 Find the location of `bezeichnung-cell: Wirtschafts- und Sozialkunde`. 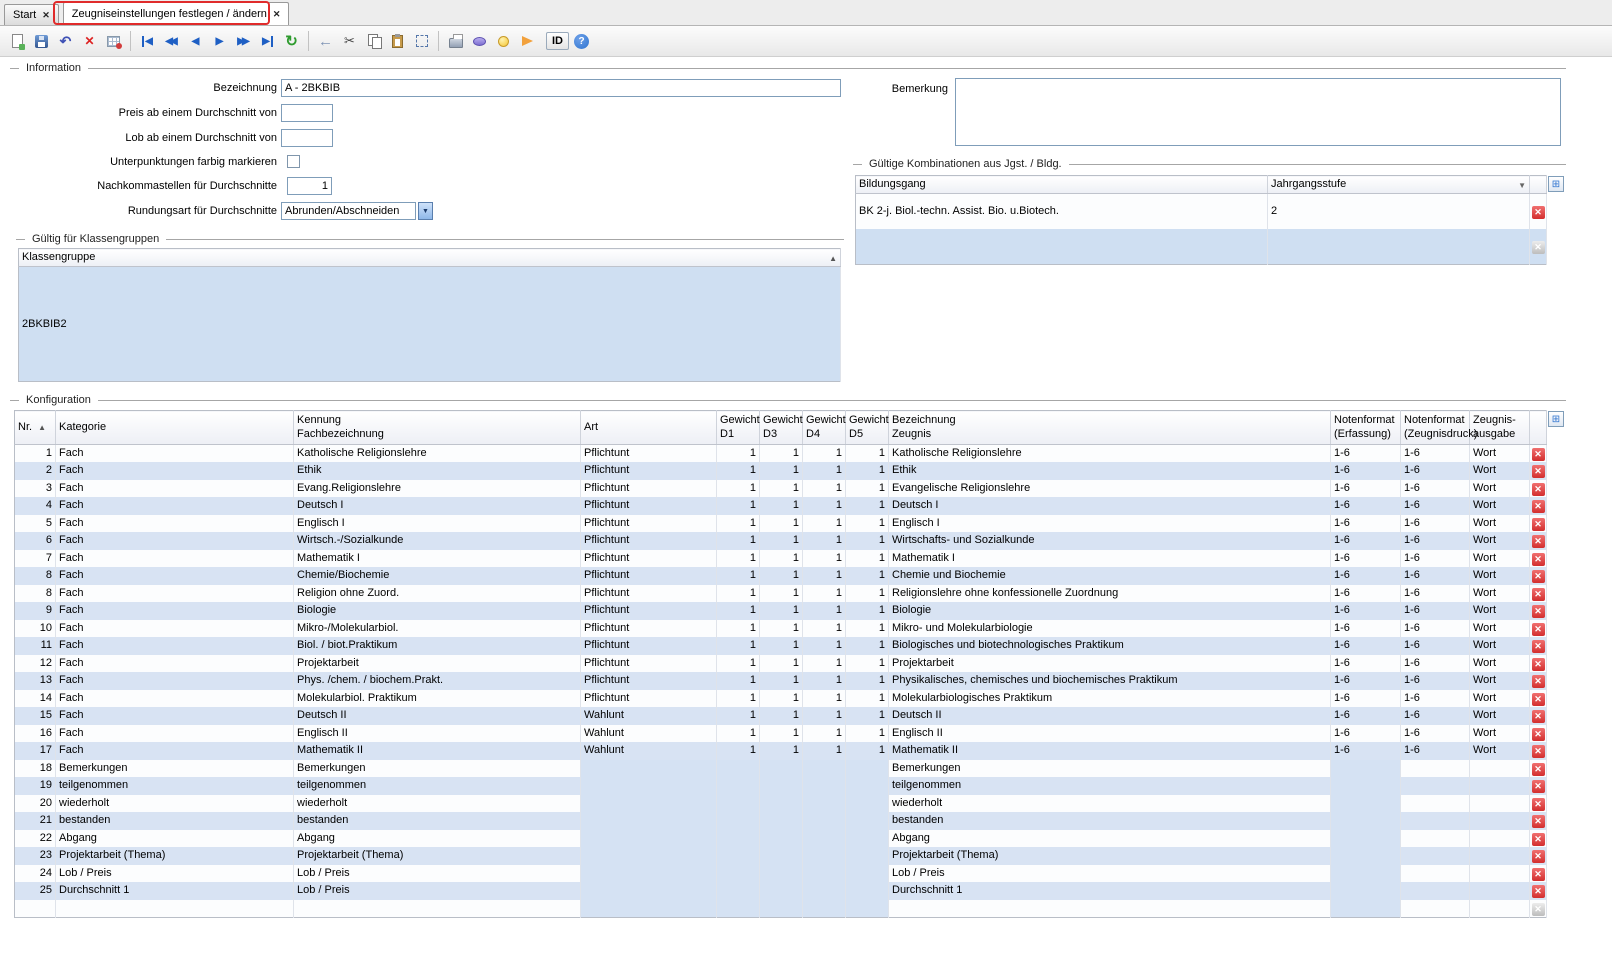

bezeichnung-cell: Wirtschafts- und Sozialkunde is located at coordinates (1109, 541).